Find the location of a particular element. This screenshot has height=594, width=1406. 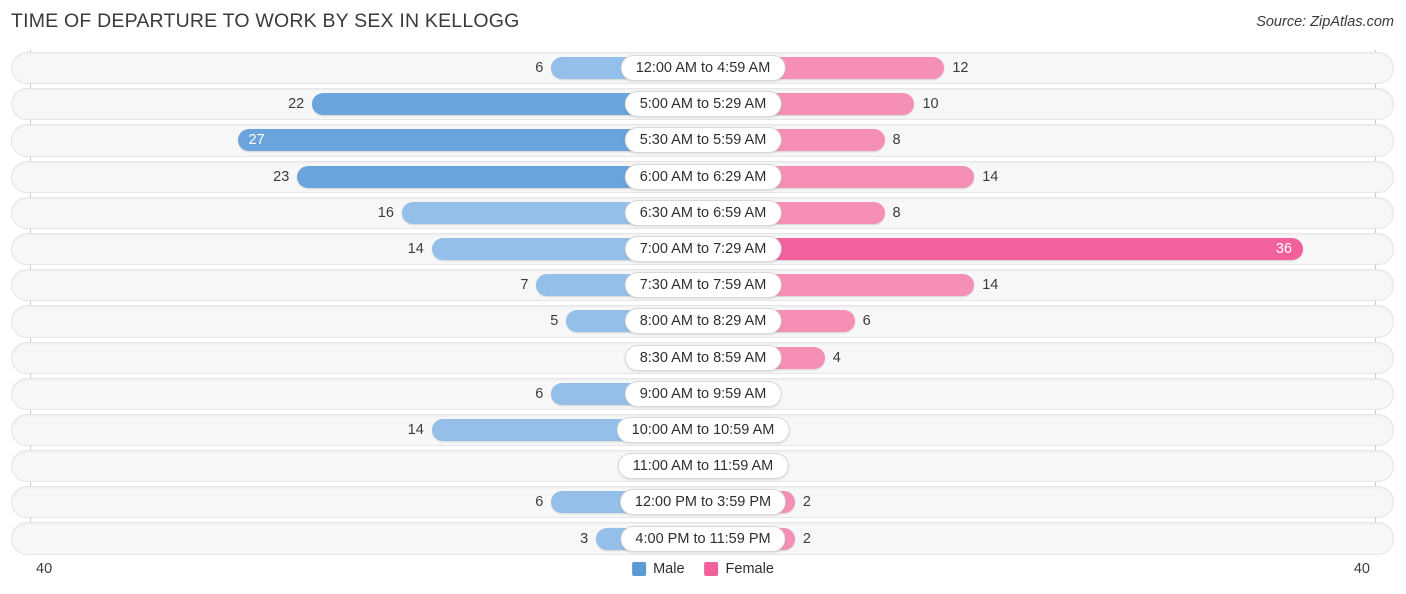

legend-swatch-male-icon is located at coordinates (639, 569).